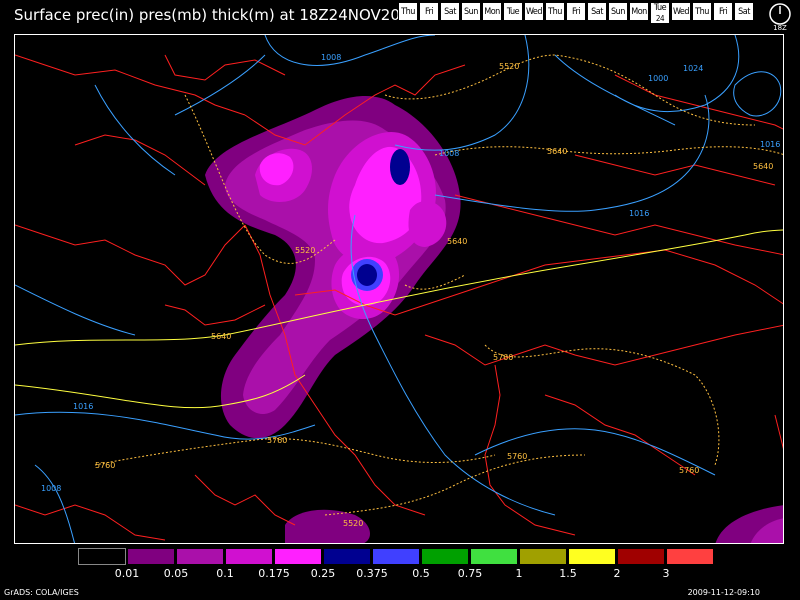 This screenshot has width=800, height=600. Describe the element at coordinates (403, 574) in the screenshot. I see `precip-legend-labels: 0.01 0.05 0.1 0.175 0.25 0.375 0.5 0.75 1 1.5 2 3` at that location.